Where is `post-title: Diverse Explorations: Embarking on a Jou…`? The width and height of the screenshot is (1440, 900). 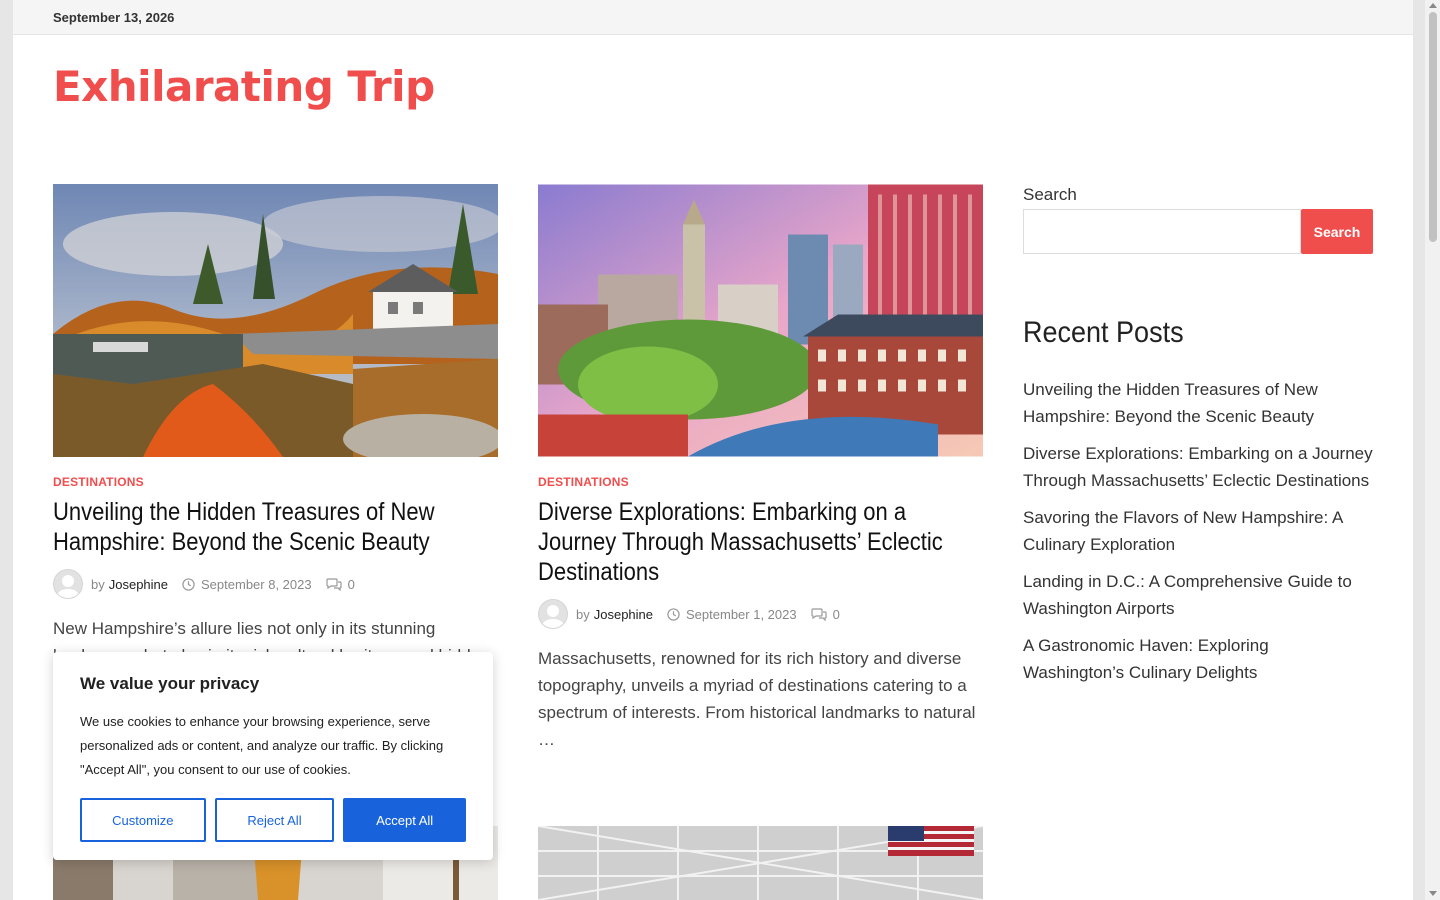 post-title: Diverse Explorations: Embarking on a Jou… is located at coordinates (760, 542).